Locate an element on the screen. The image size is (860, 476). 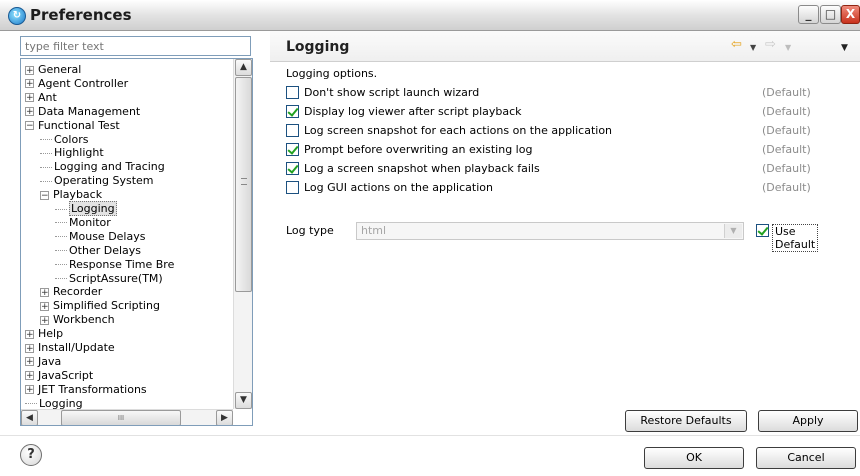
tree-item: + Help is located at coordinates (44, 334).